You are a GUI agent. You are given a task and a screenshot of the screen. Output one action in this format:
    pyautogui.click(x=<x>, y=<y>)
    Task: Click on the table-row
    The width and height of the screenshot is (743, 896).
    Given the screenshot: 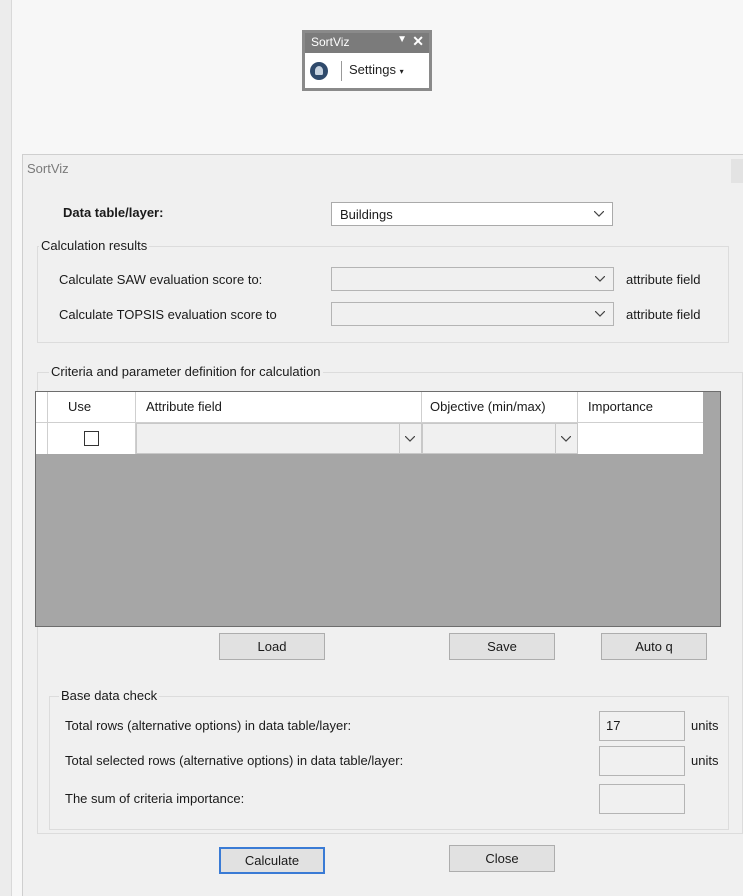 What is the action you would take?
    pyautogui.click(x=369, y=438)
    